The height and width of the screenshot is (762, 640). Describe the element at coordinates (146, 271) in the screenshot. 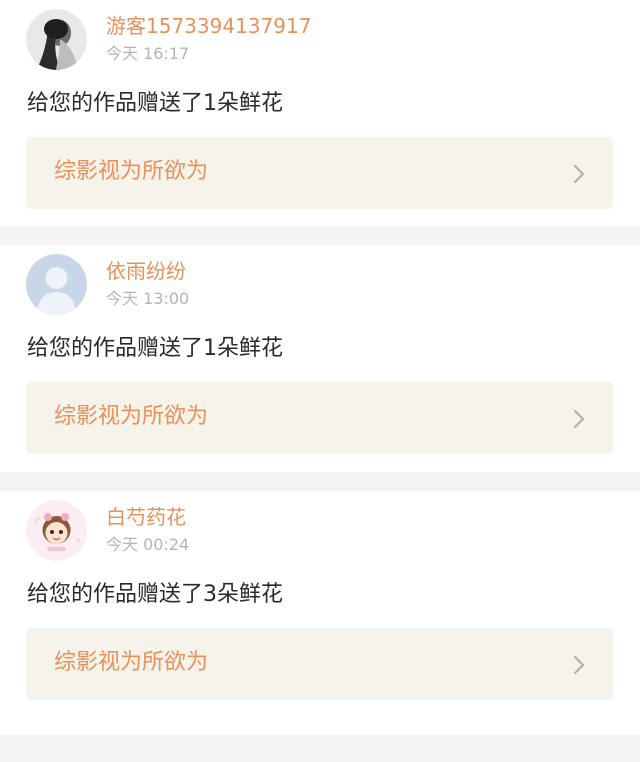

I see `username: 依雨纷纷` at that location.